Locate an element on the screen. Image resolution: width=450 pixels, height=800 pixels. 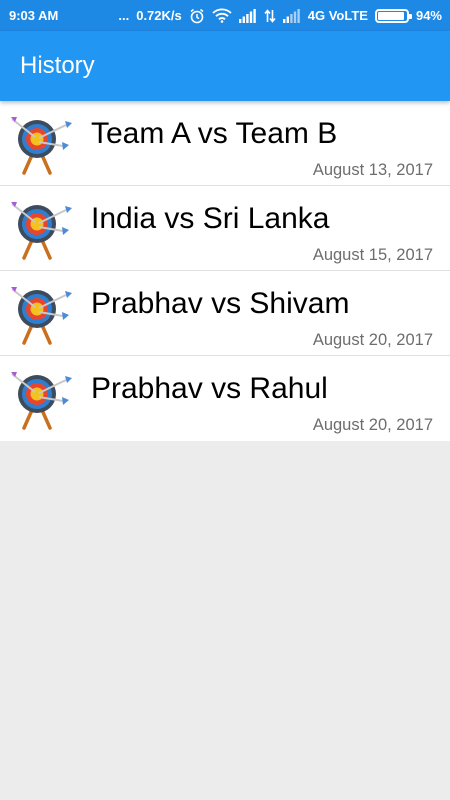
network-type: 4G VoLTE is located at coordinates (337, 15).